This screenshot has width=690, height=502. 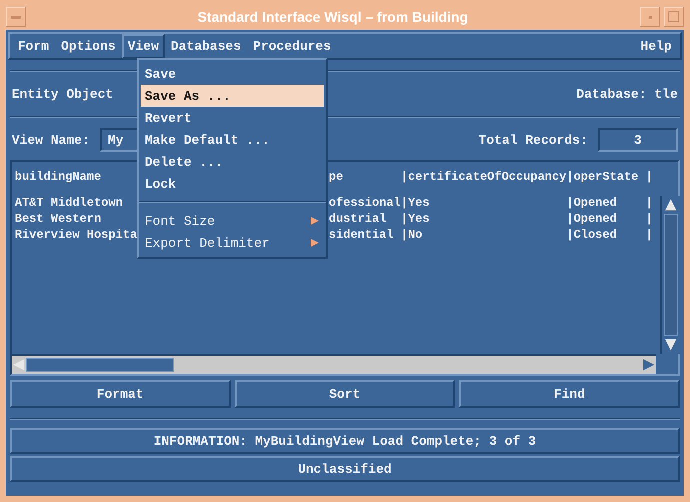 What do you see at coordinates (358, 219) in the screenshot?
I see `table-cell: dustrial` at bounding box center [358, 219].